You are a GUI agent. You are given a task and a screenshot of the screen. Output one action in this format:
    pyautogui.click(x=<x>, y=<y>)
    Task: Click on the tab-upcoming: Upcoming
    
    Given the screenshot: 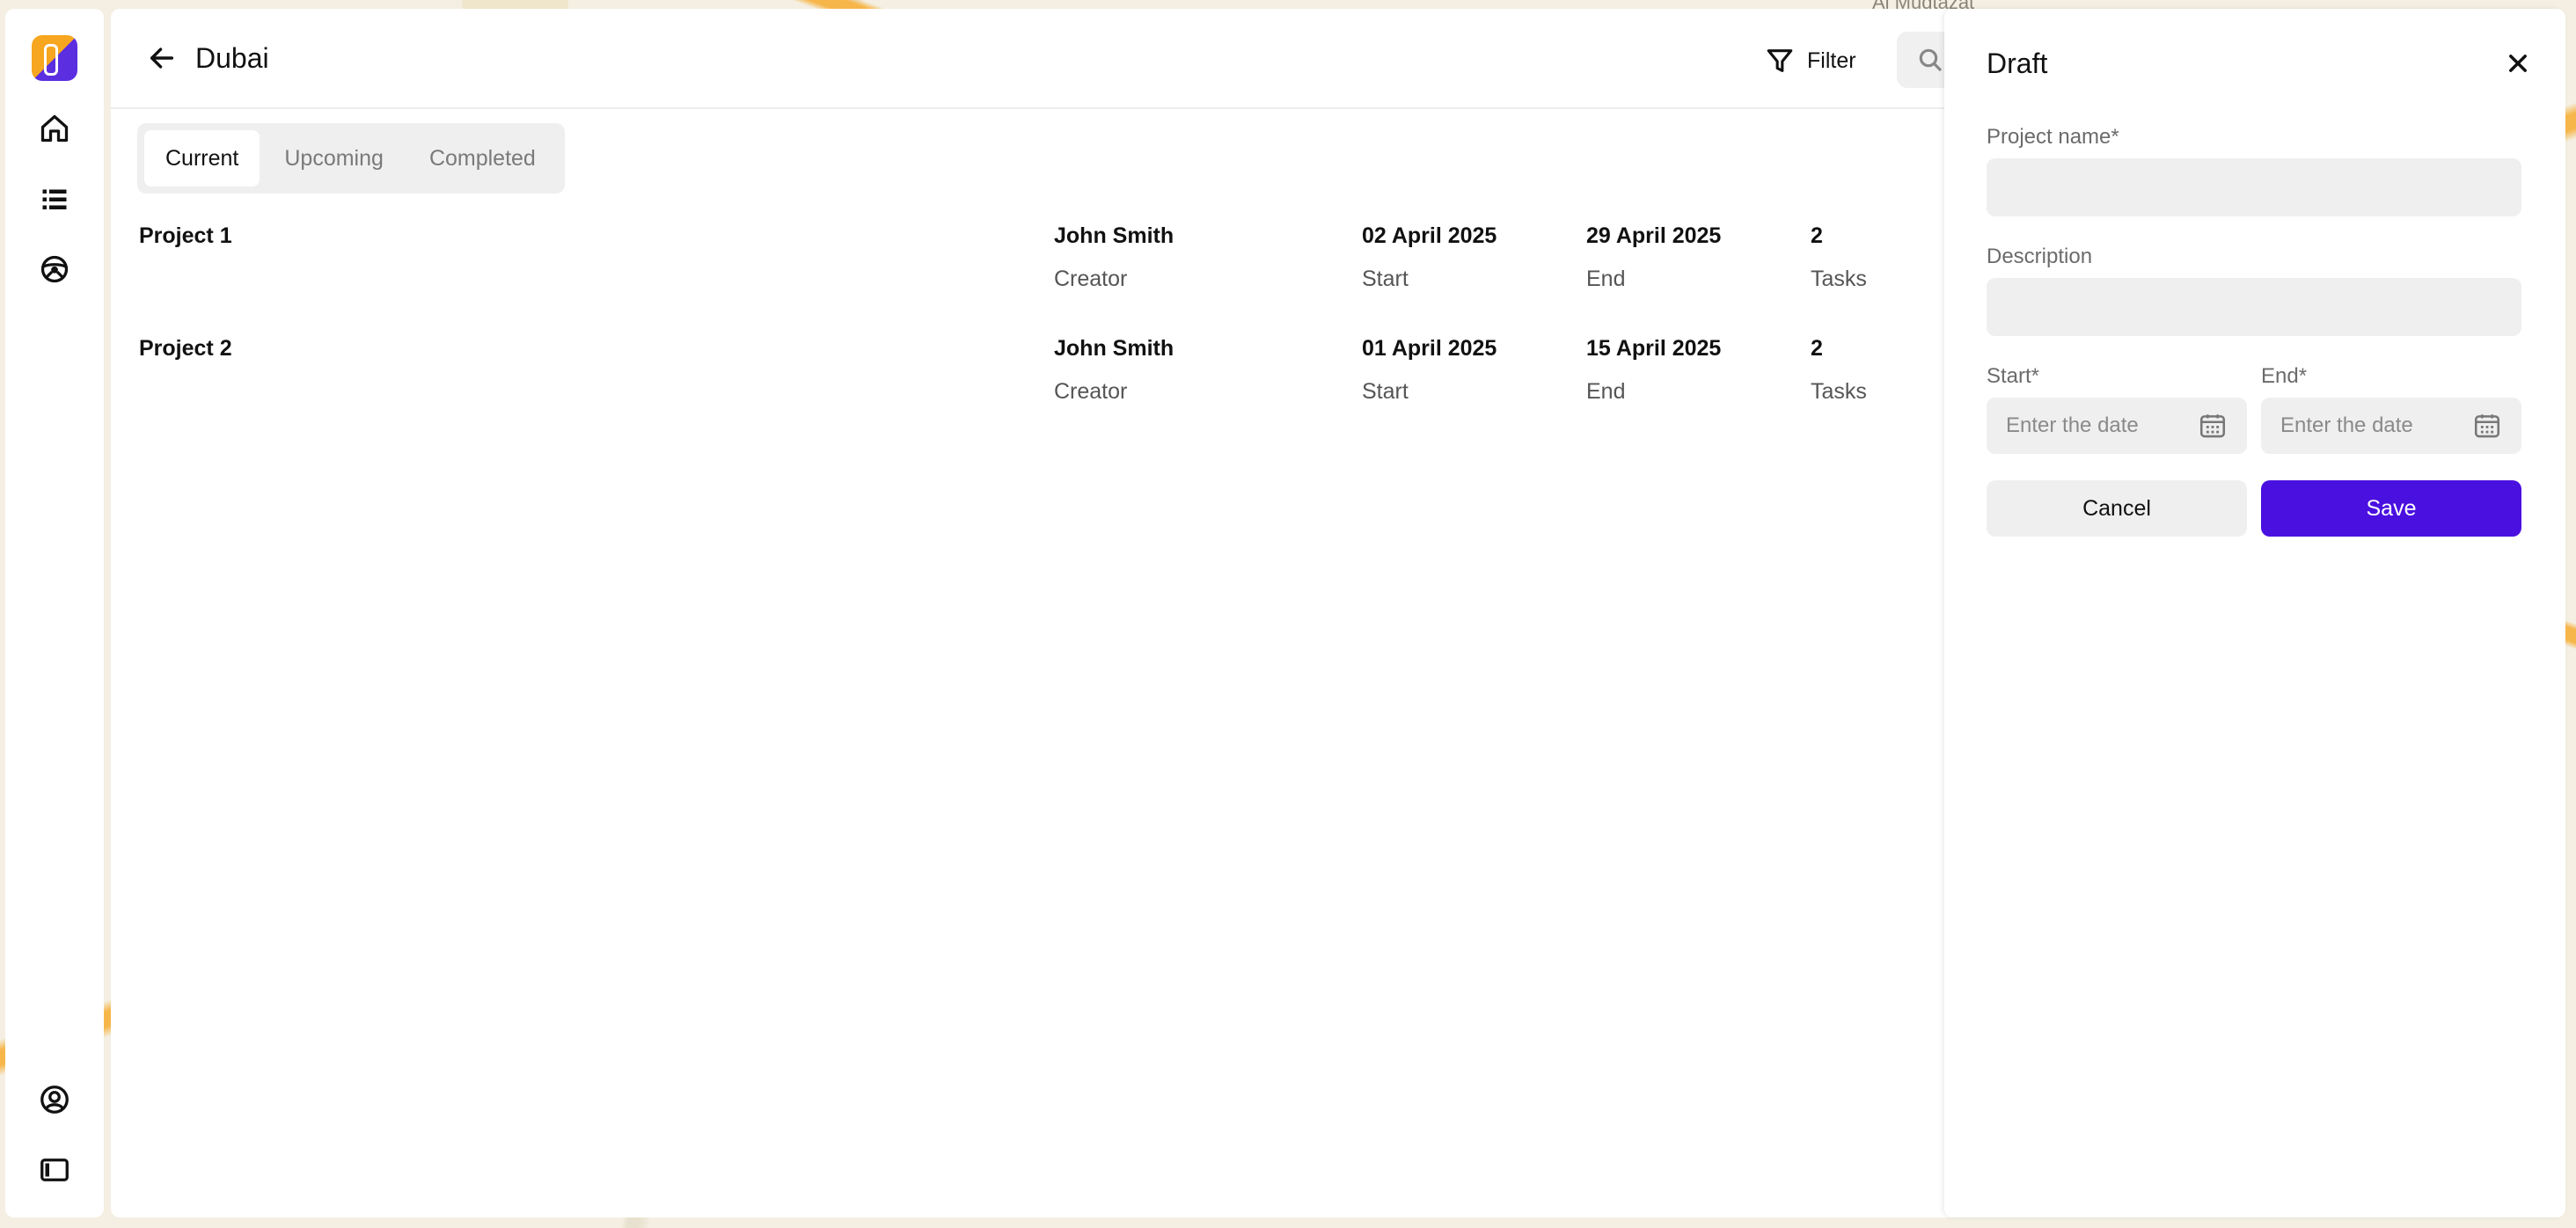 What is the action you would take?
    pyautogui.click(x=334, y=158)
    